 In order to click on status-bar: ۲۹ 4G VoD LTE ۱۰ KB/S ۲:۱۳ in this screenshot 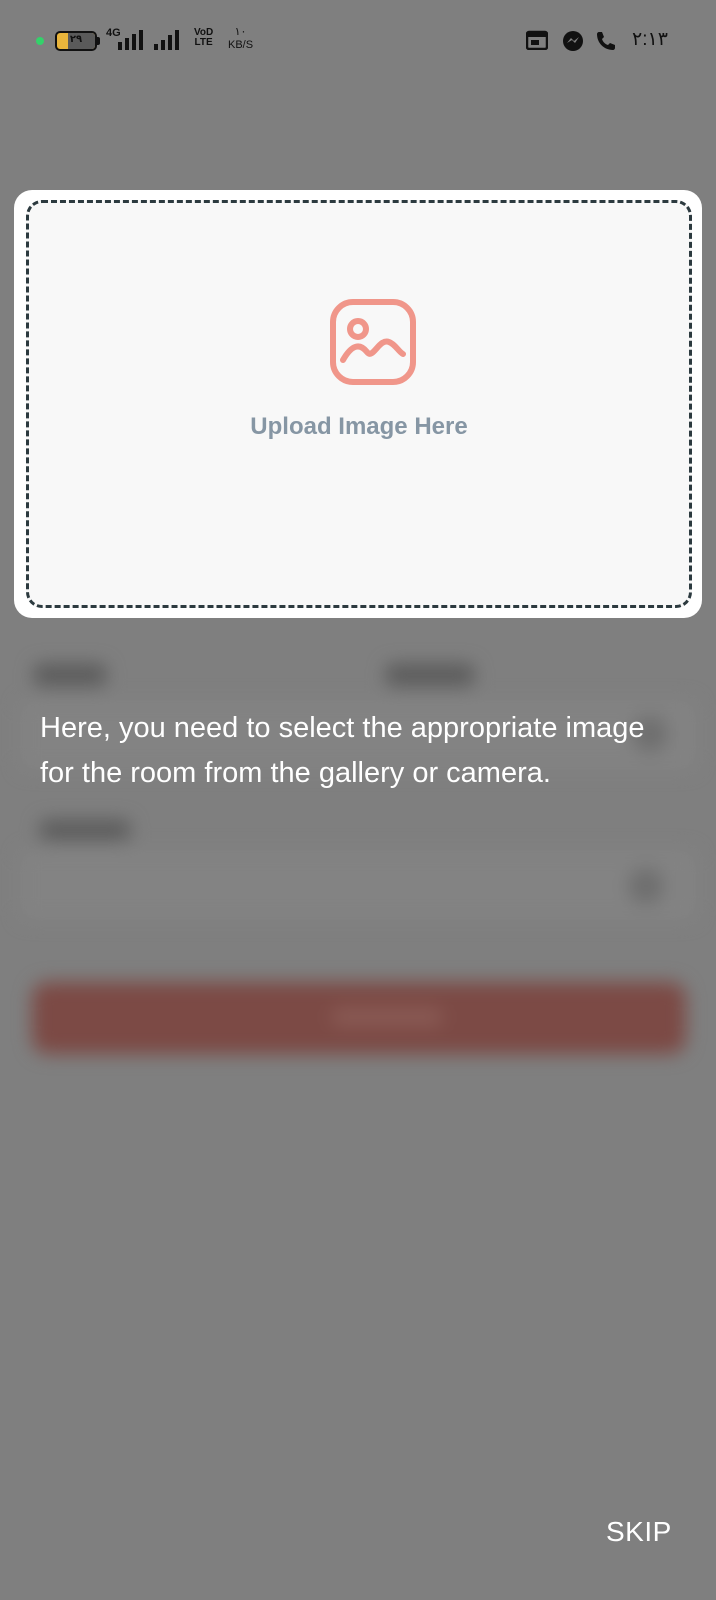, I will do `click(358, 42)`.